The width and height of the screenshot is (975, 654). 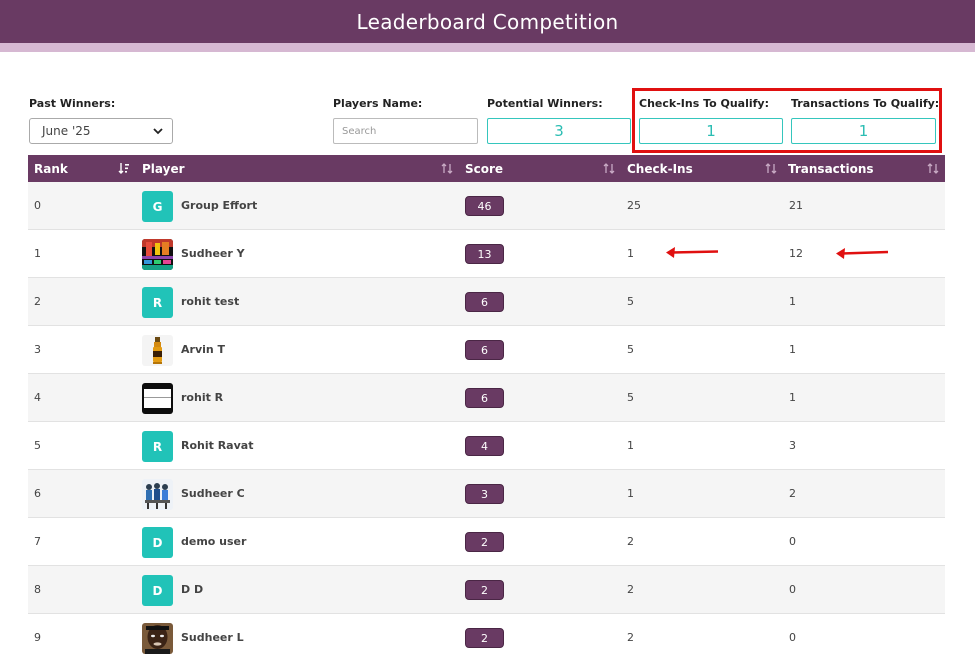 I want to click on column-header-score: Score, so click(x=484, y=168).